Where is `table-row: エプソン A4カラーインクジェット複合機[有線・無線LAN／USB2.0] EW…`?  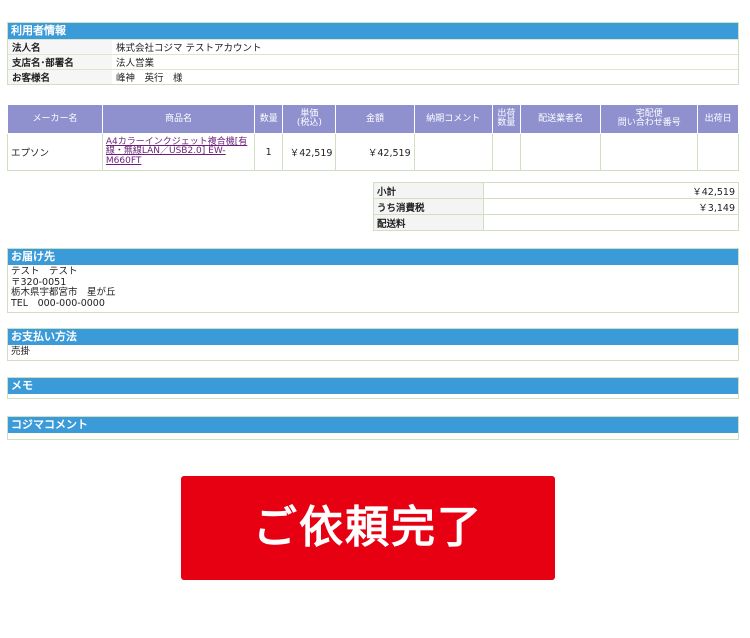
table-row: エプソン A4カラーインクジェット複合機[有線・無線LAN／USB2.0] EW… is located at coordinates (373, 152).